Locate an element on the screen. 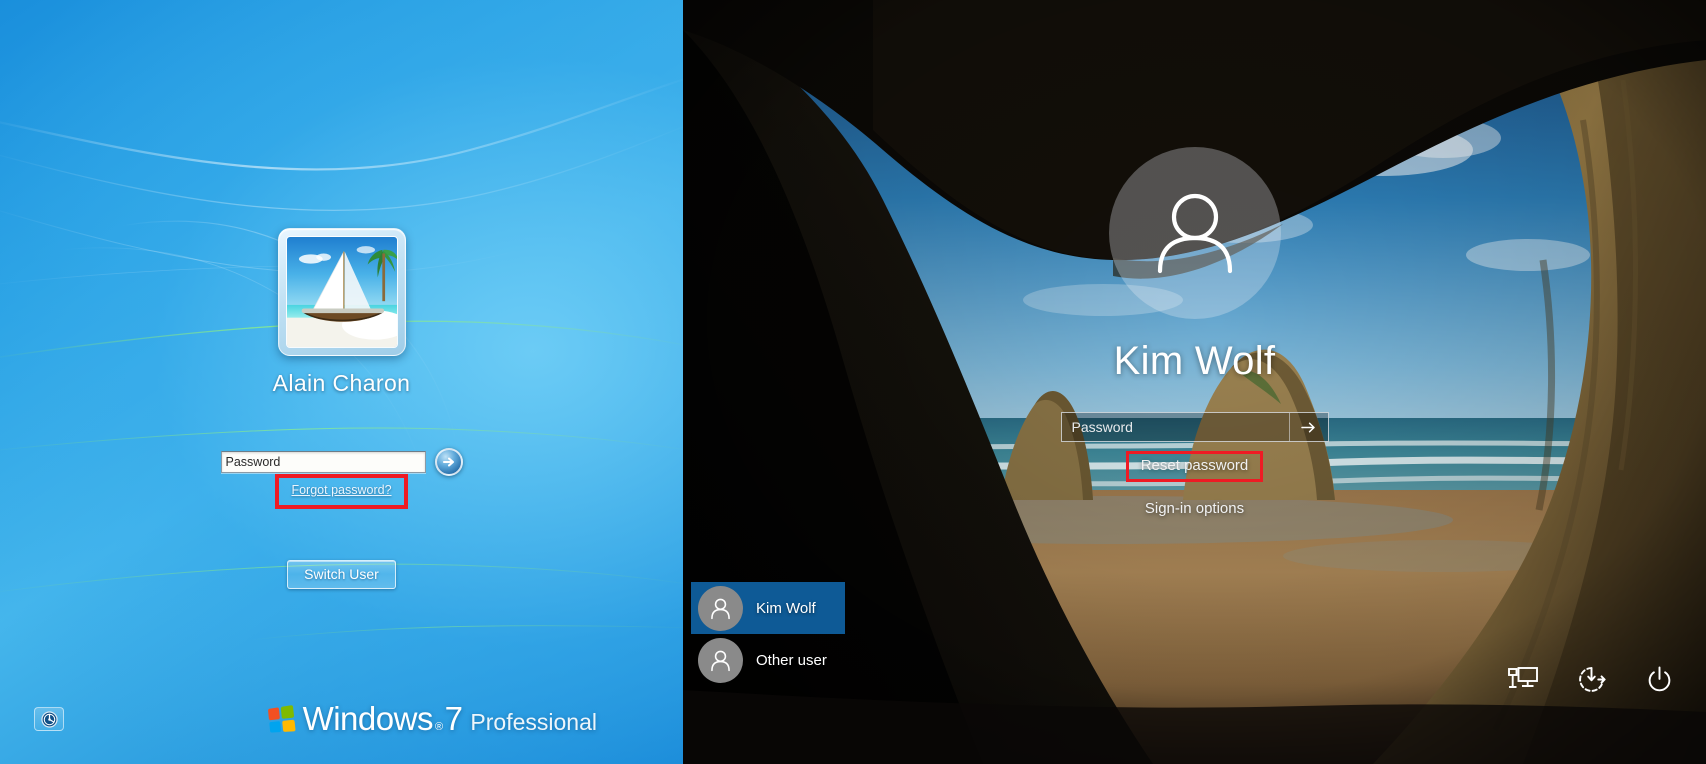  power-button is located at coordinates (1659, 679).